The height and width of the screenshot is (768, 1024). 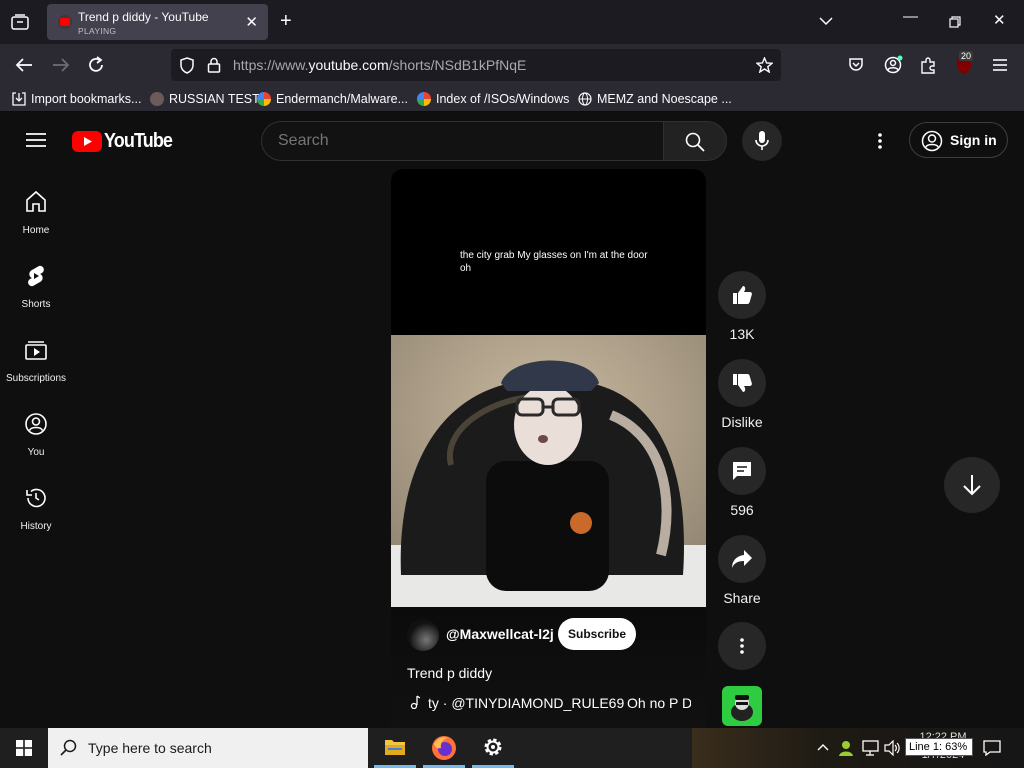 What do you see at coordinates (1000, 65) in the screenshot?
I see `menu-hamburger-icon` at bounding box center [1000, 65].